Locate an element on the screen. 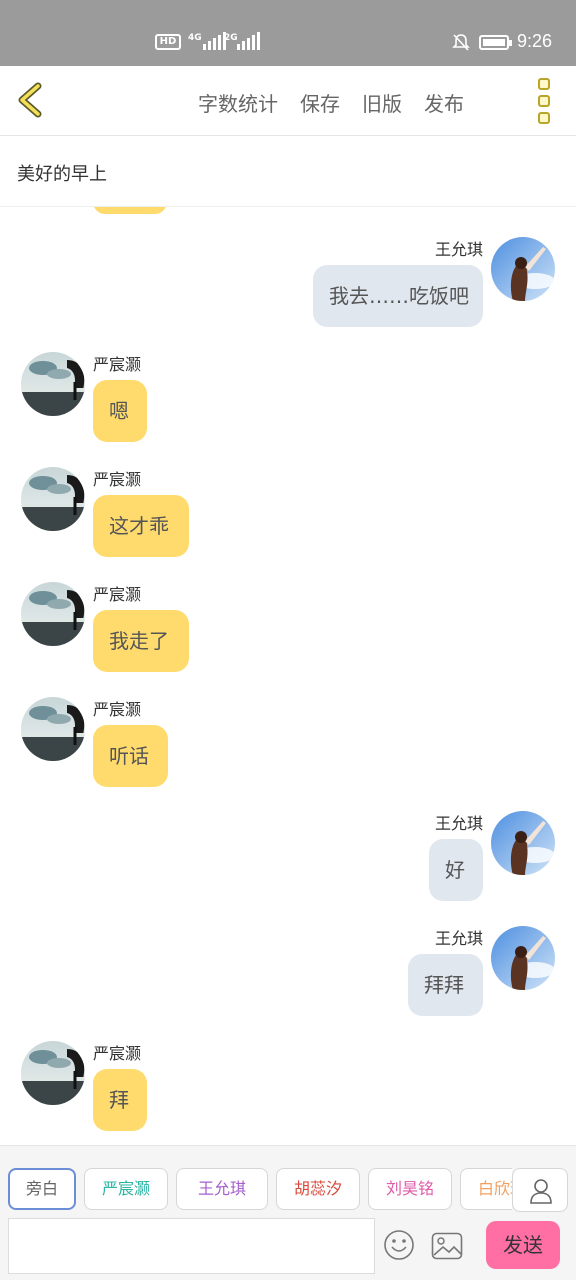 Image resolution: width=576 pixels, height=1280 pixels. sim2-network-label: 2G is located at coordinates (231, 38).